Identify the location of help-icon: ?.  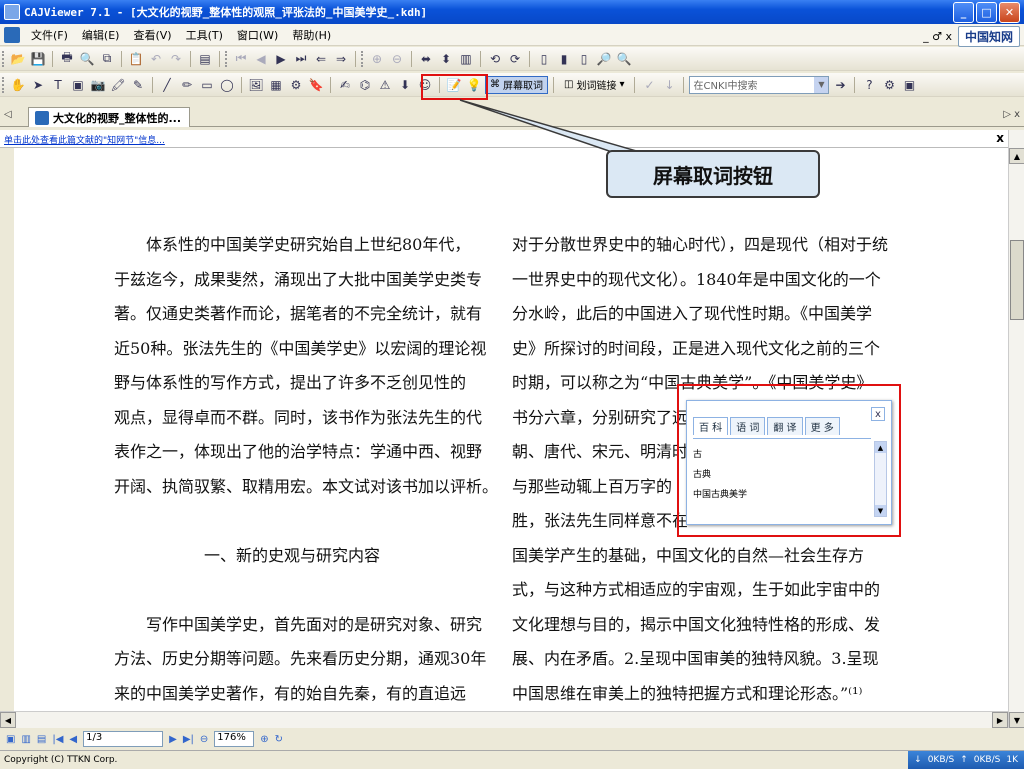
(869, 85).